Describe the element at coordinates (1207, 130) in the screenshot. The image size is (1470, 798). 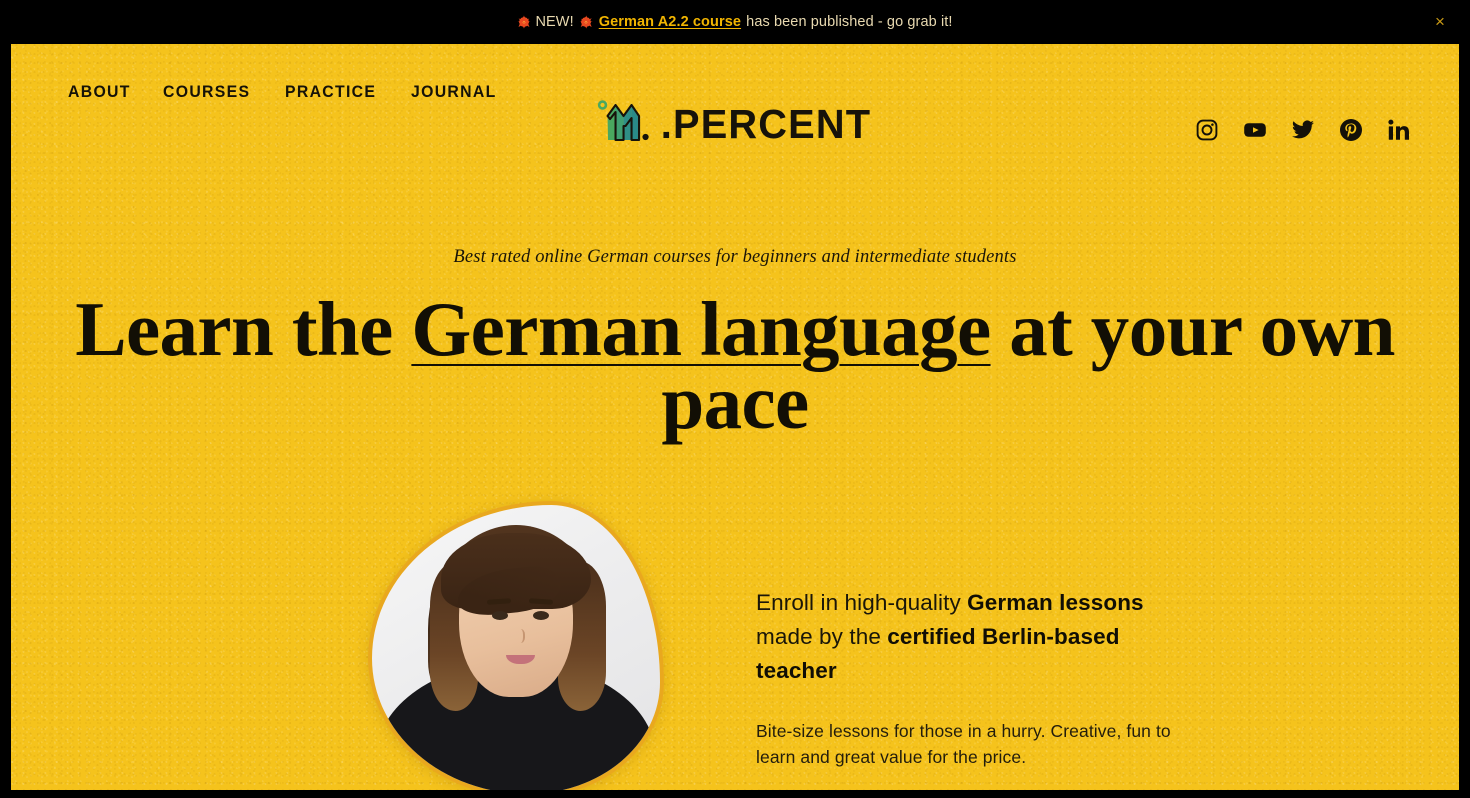
I see `instagram-icon` at that location.